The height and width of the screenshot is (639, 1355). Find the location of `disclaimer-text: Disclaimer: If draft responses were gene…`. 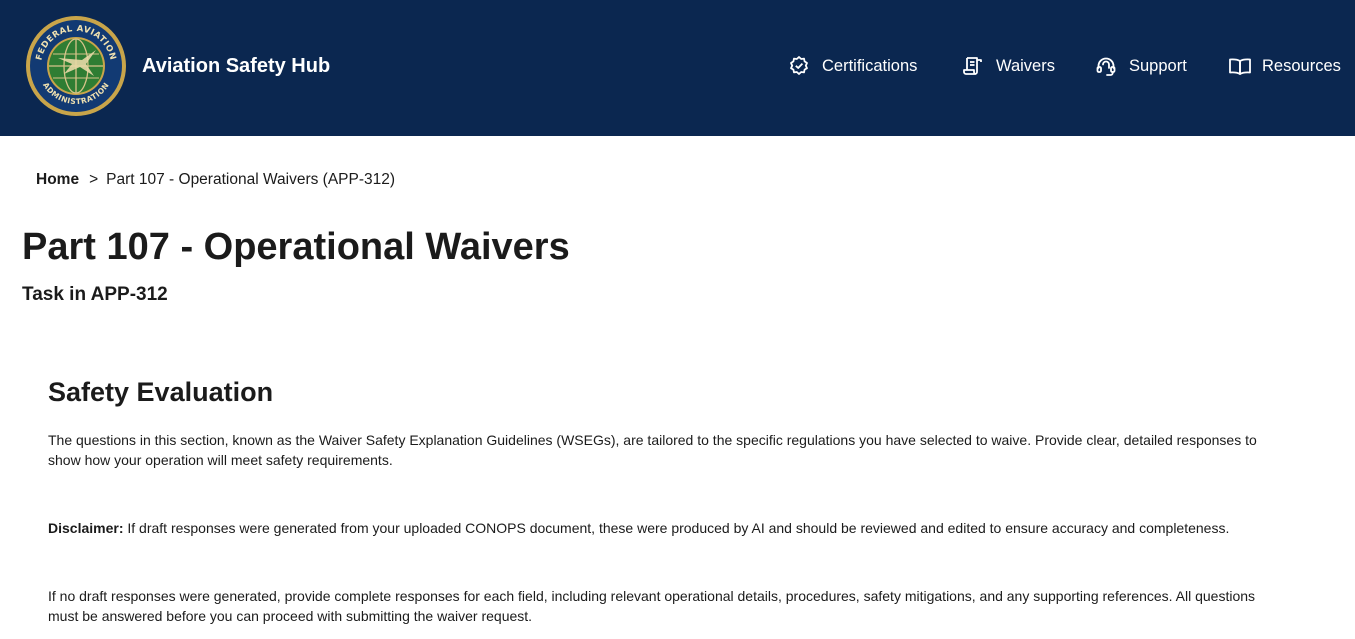

disclaimer-text: Disclaimer: If draft responses were gene… is located at coordinates (668, 528).